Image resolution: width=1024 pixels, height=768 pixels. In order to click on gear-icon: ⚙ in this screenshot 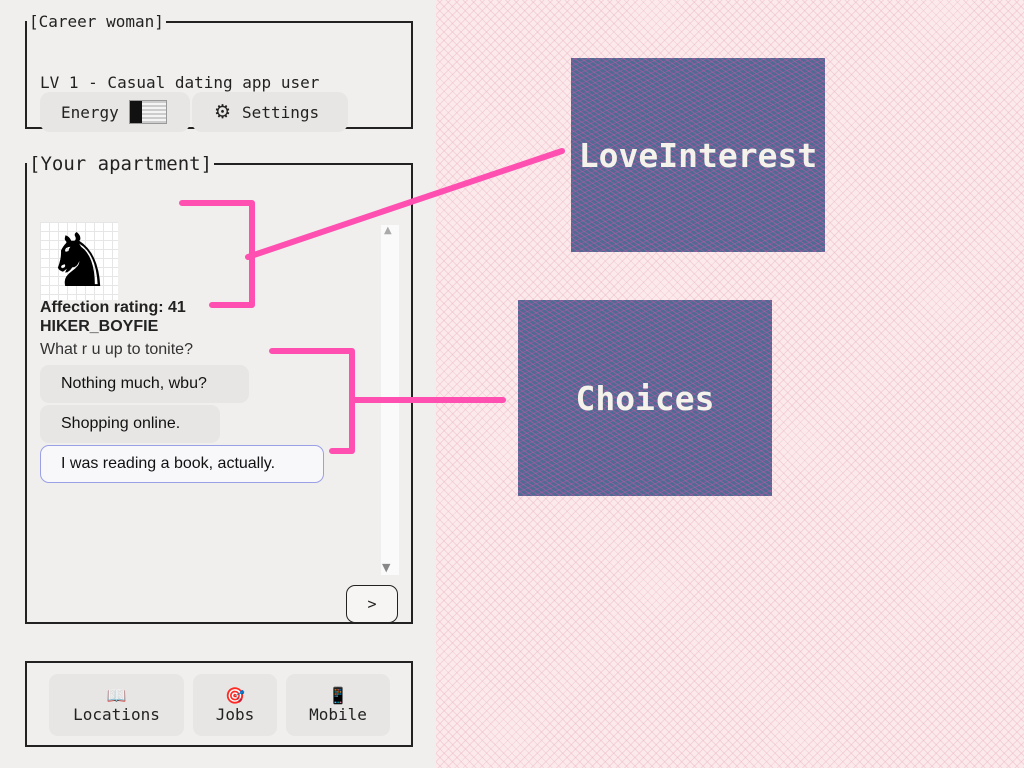, I will do `click(223, 112)`.